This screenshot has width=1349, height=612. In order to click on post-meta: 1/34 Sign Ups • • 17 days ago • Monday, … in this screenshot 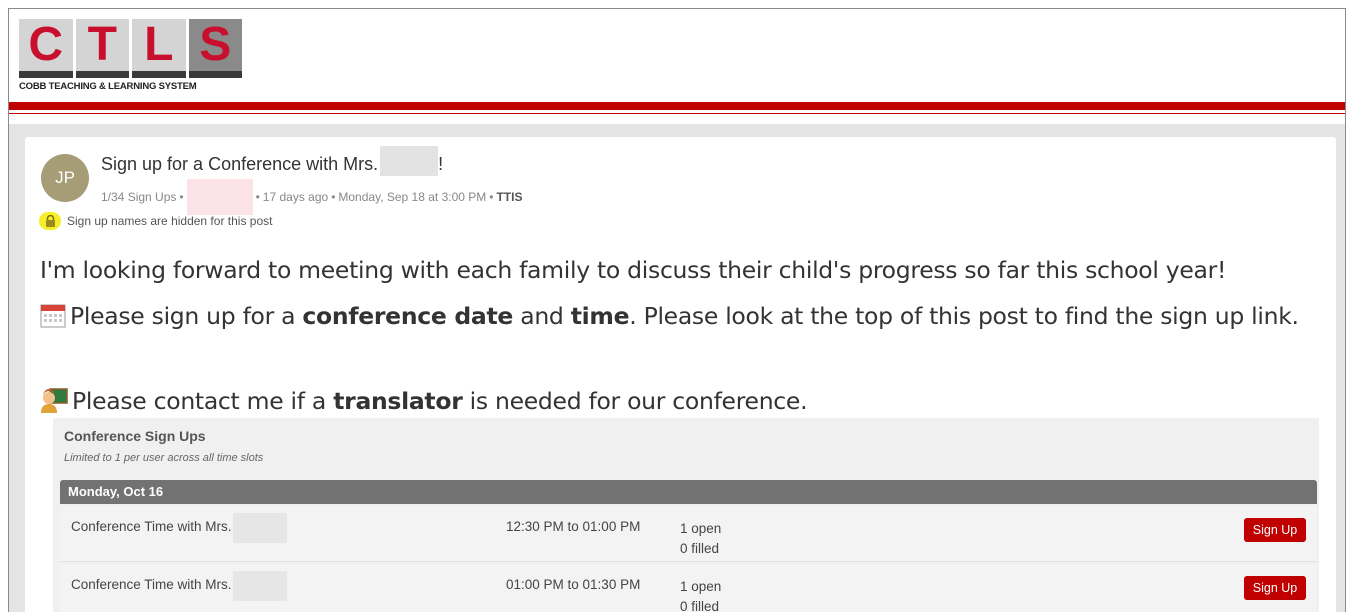, I will do `click(311, 197)`.